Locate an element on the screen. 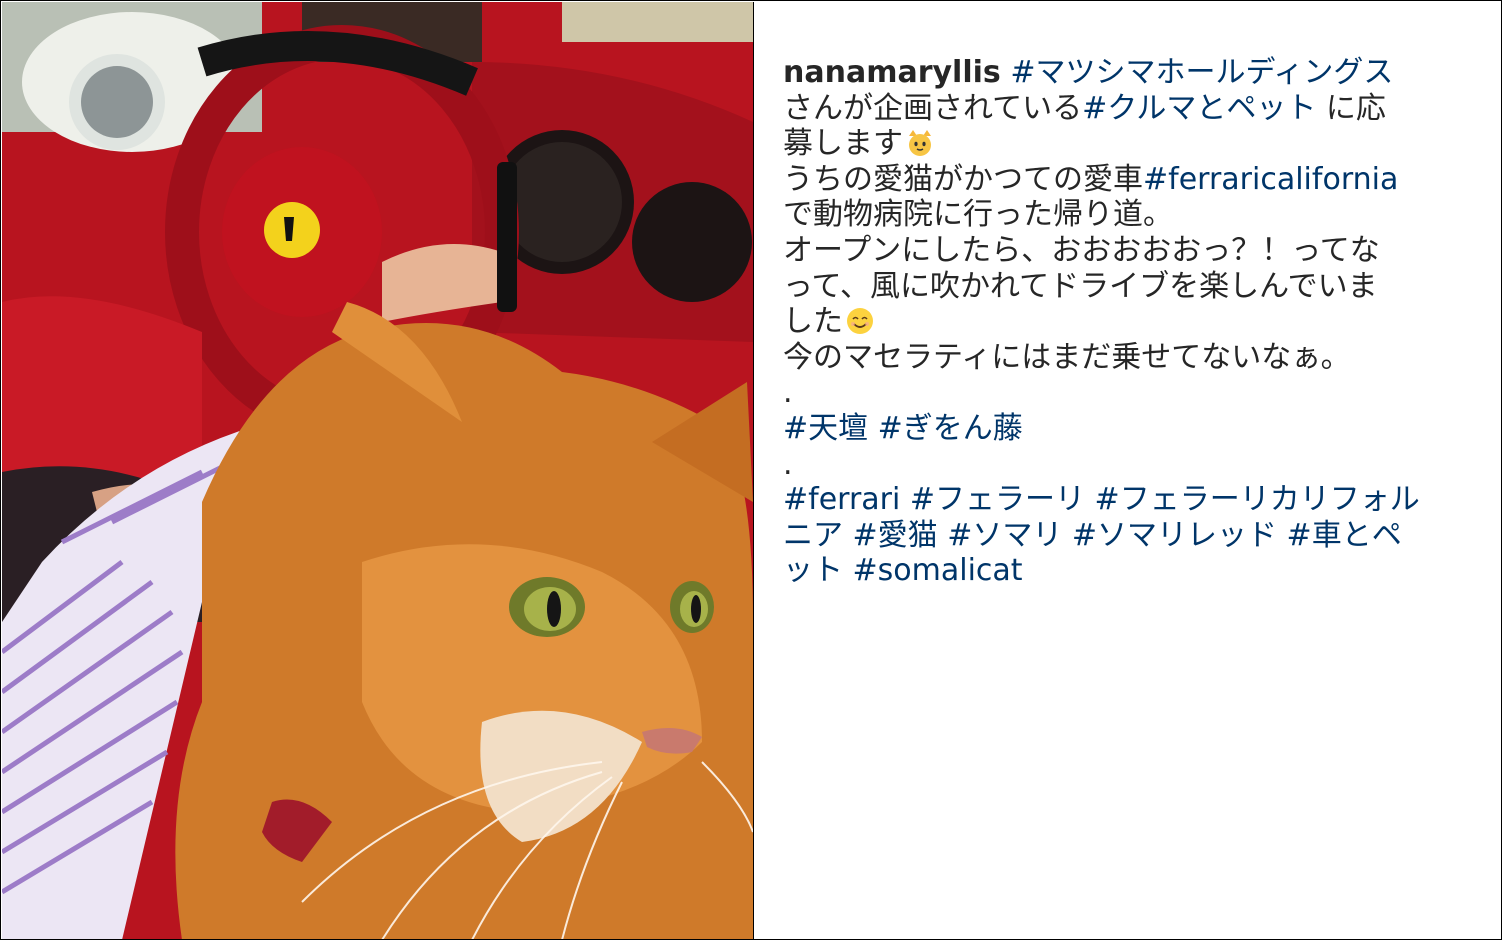 The width and height of the screenshot is (1504, 942). hashtag-link: #クルマとペット is located at coordinates (1199, 108).